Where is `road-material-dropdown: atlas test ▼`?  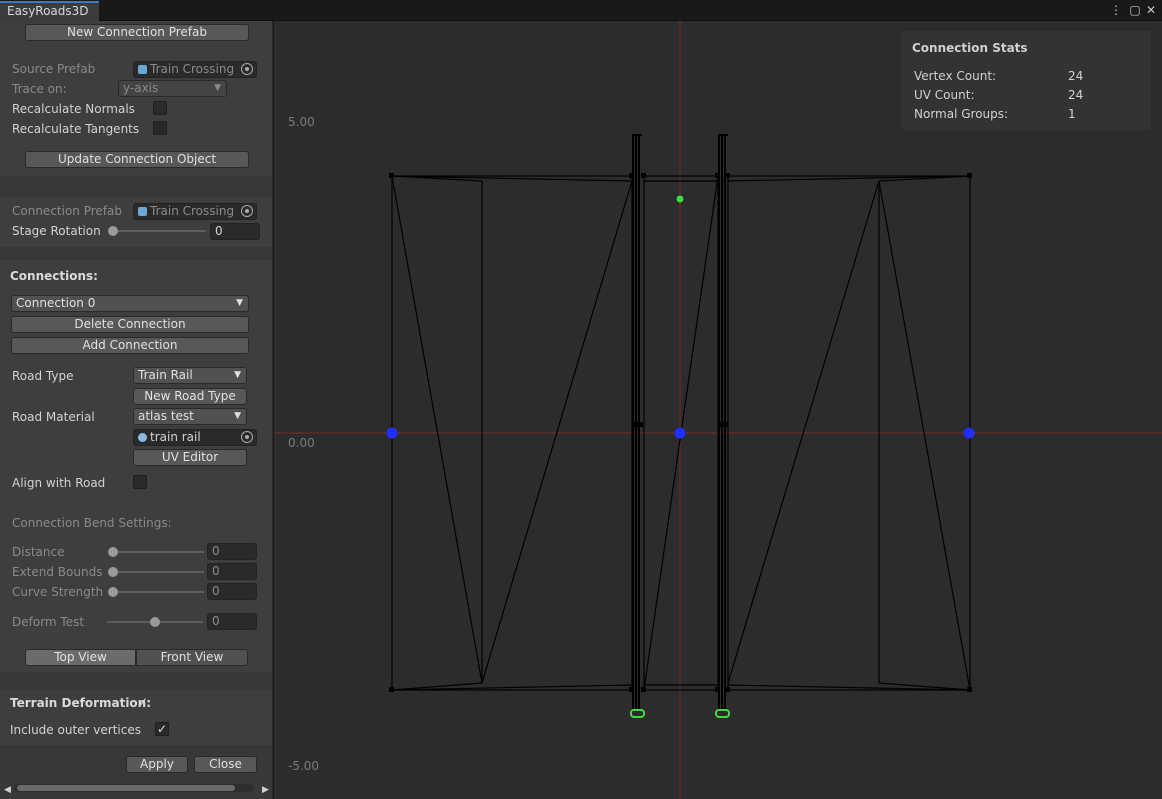
road-material-dropdown: atlas test ▼ is located at coordinates (190, 416).